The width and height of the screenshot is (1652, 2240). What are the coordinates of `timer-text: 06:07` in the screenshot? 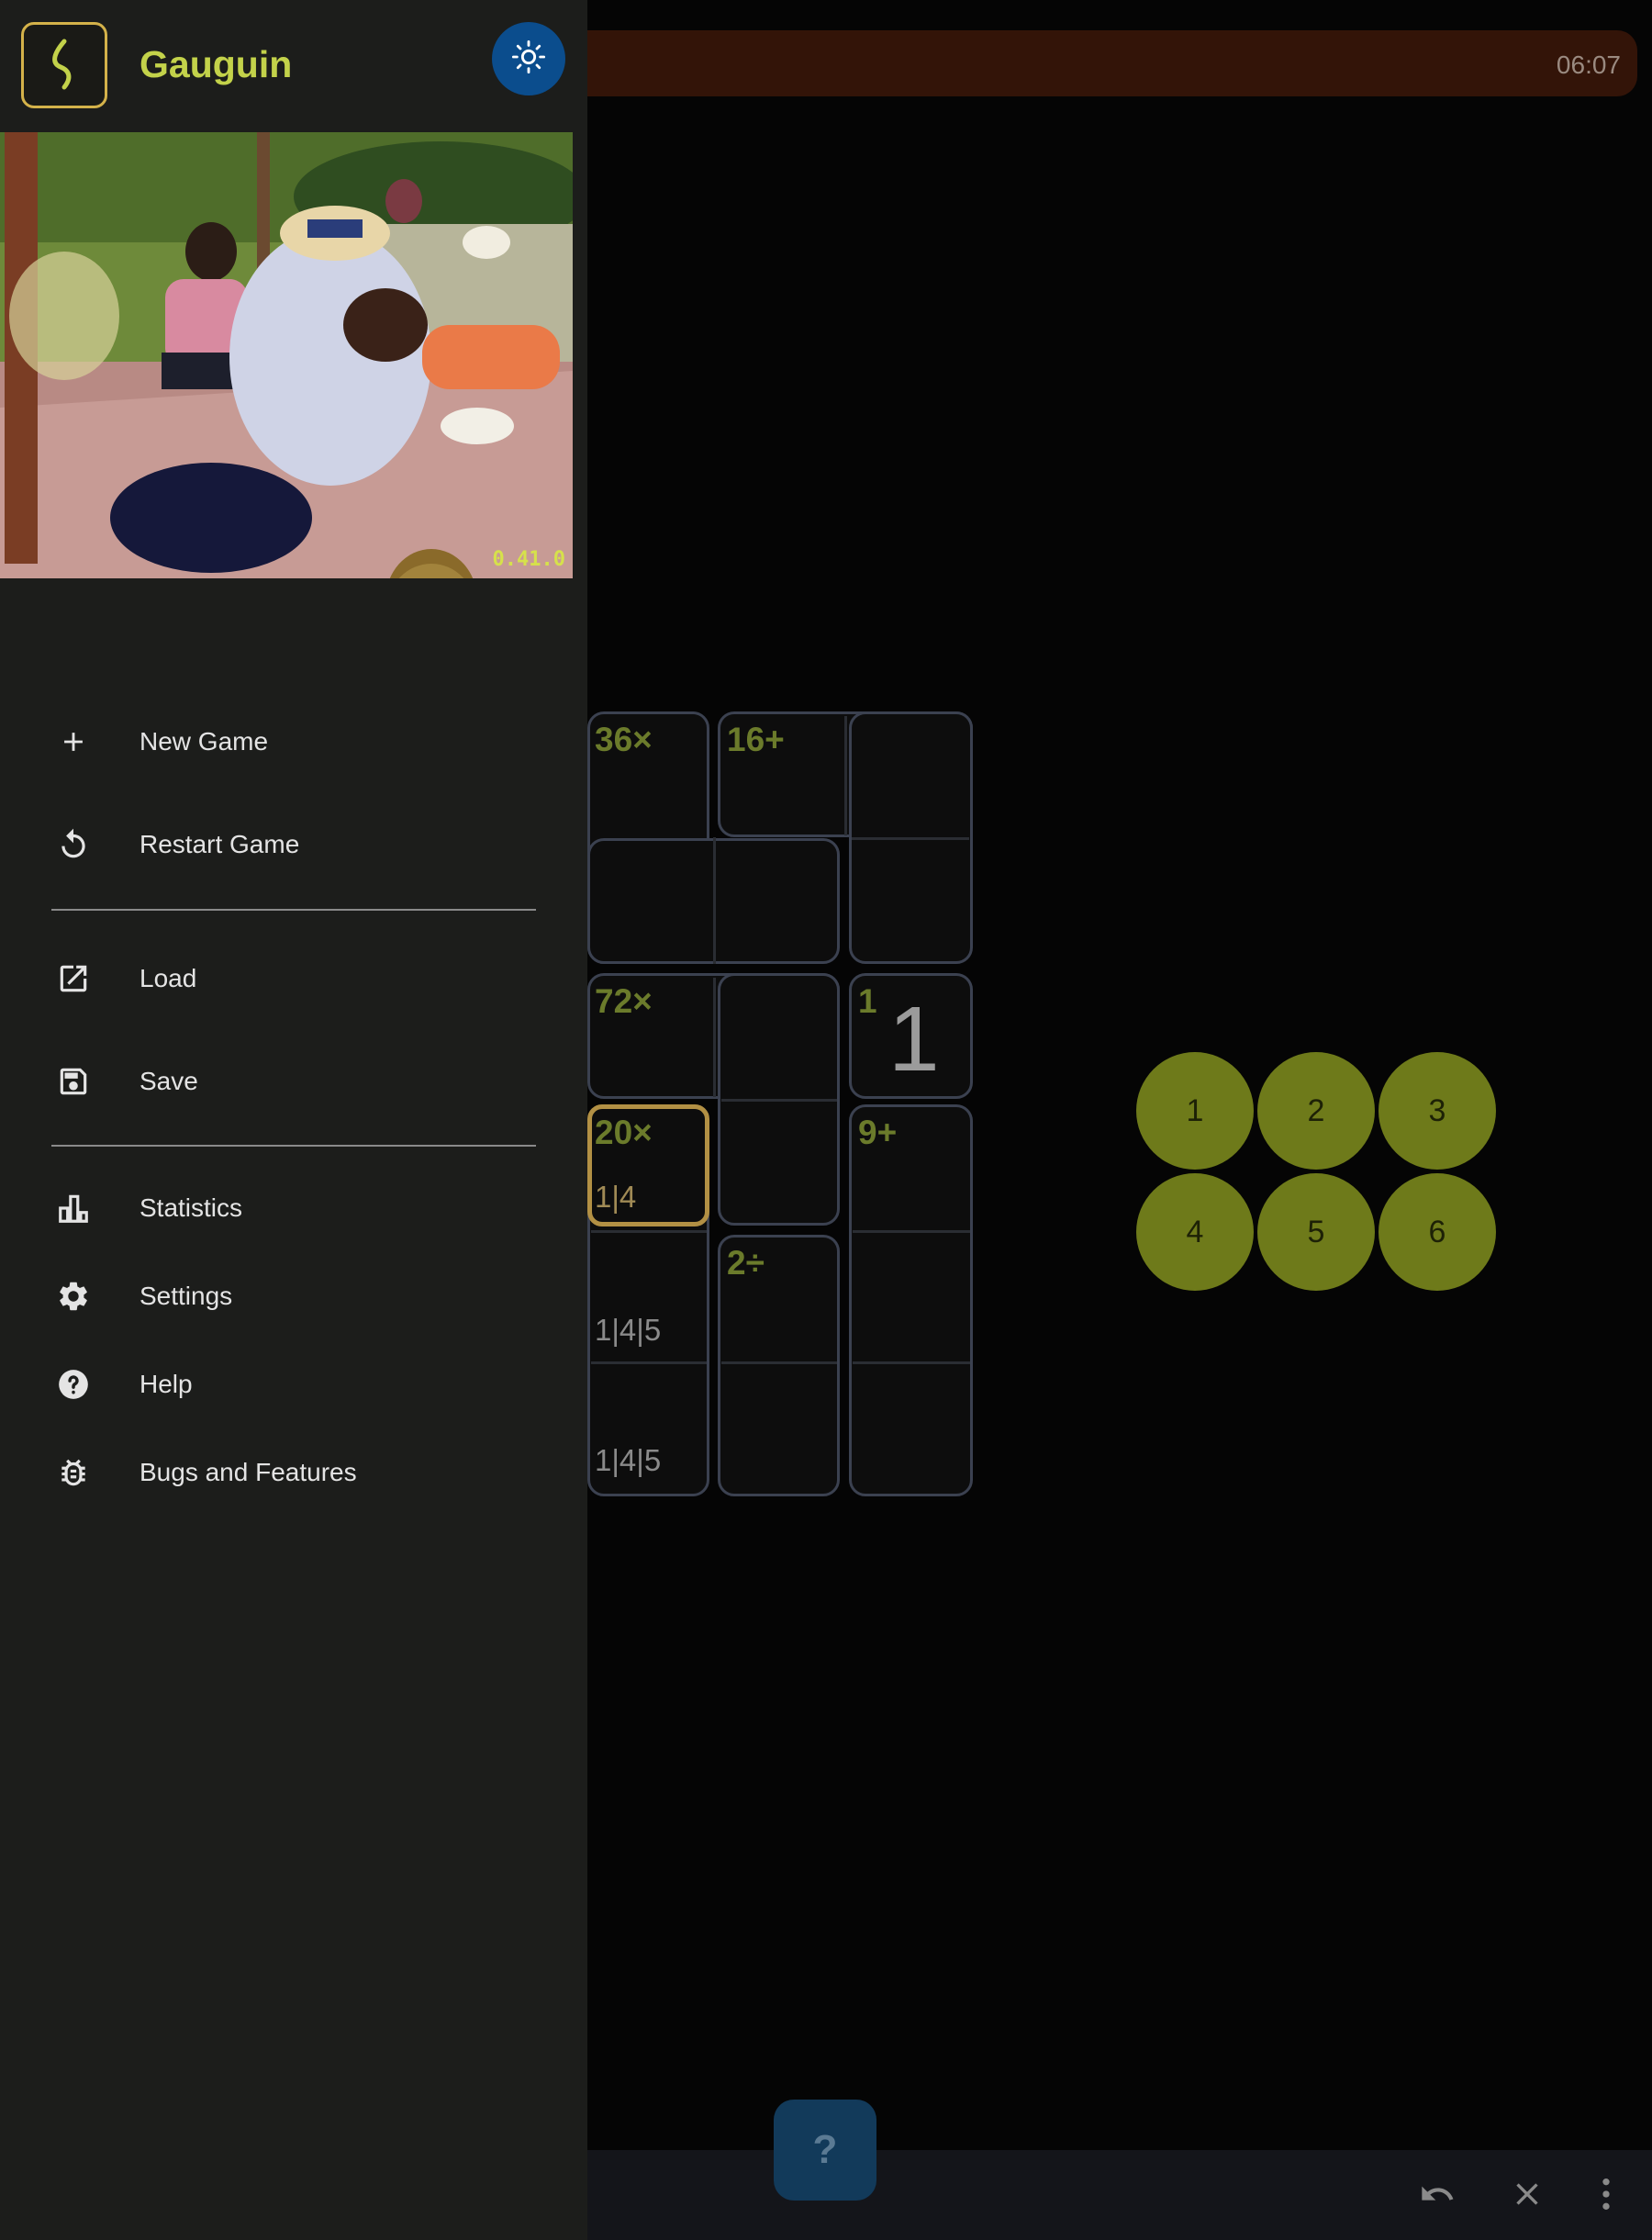 It's located at (1588, 64).